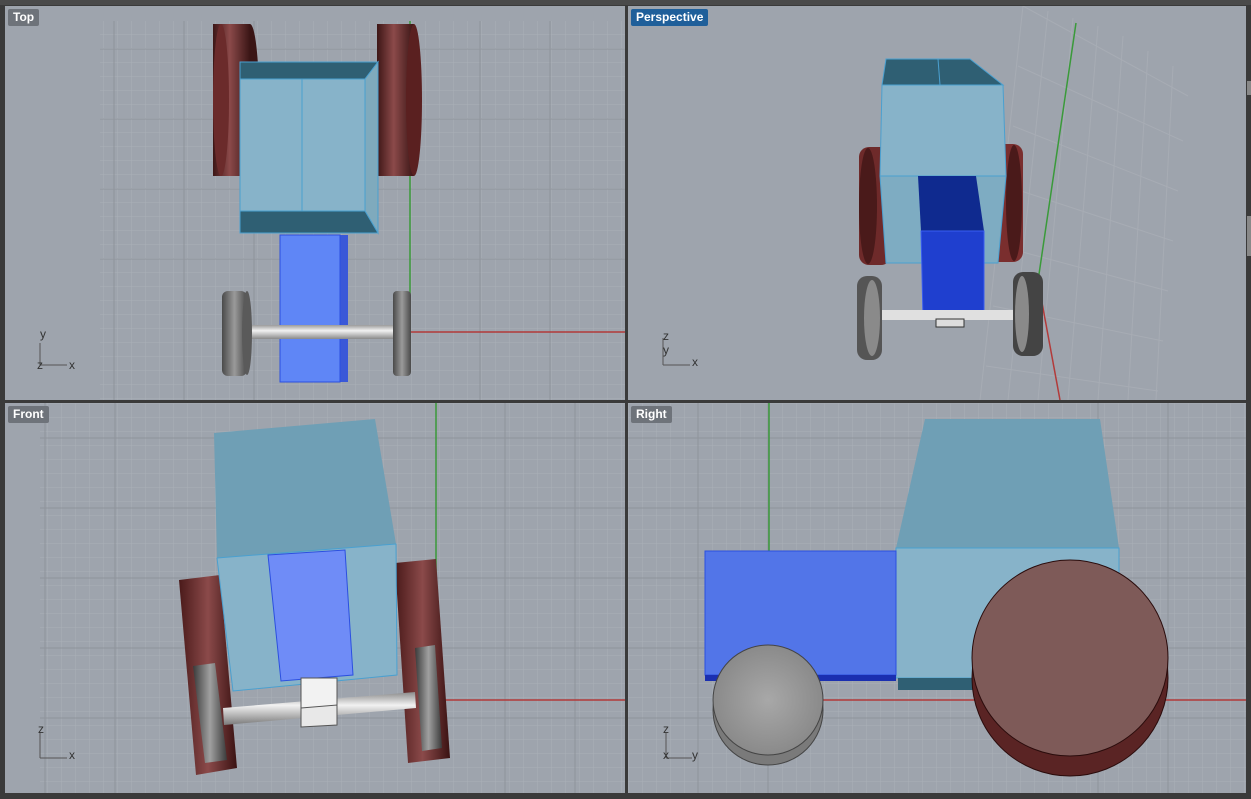 The image size is (1251, 799). What do you see at coordinates (768, 705) in the screenshot?
I see `front-wheel` at bounding box center [768, 705].